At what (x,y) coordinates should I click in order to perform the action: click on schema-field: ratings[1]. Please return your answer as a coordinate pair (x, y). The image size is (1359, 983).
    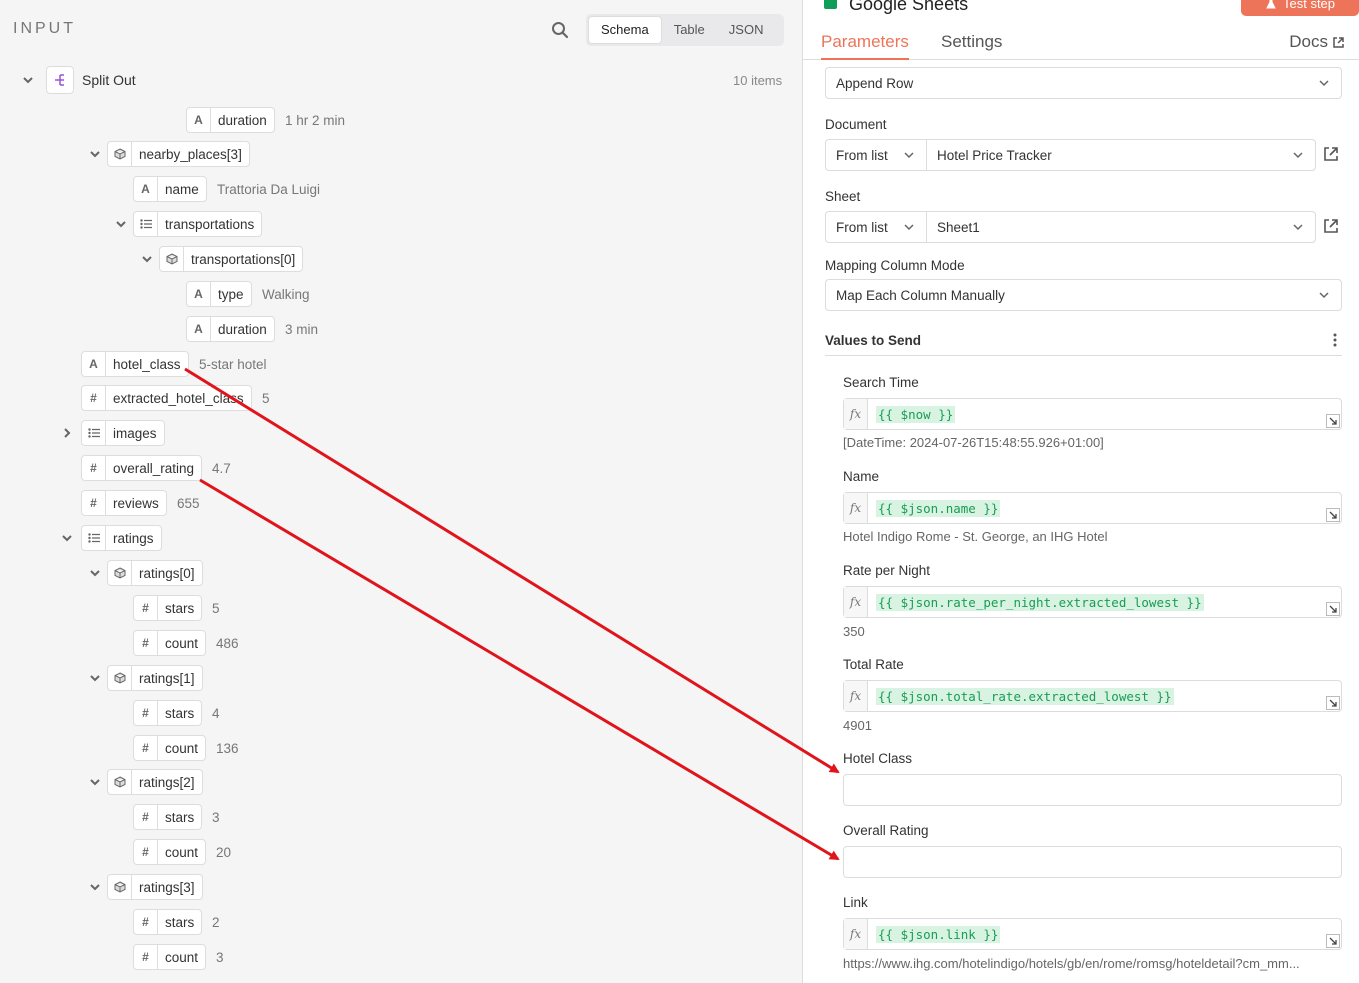
    Looking at the image, I should click on (155, 678).